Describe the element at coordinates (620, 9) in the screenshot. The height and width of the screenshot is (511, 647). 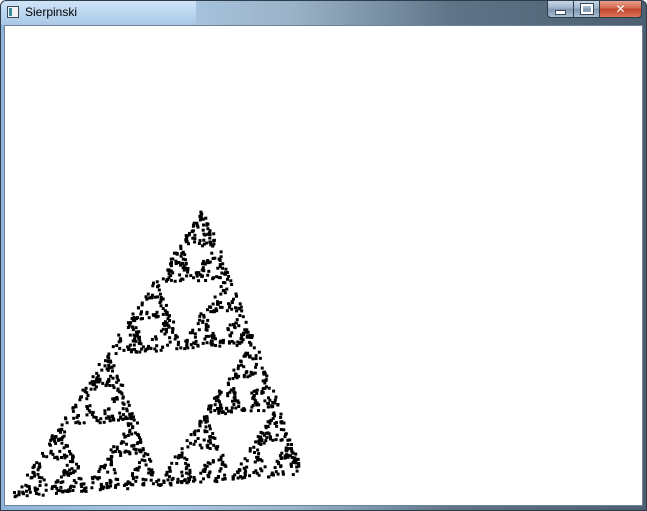
I see `close-button: ✕` at that location.